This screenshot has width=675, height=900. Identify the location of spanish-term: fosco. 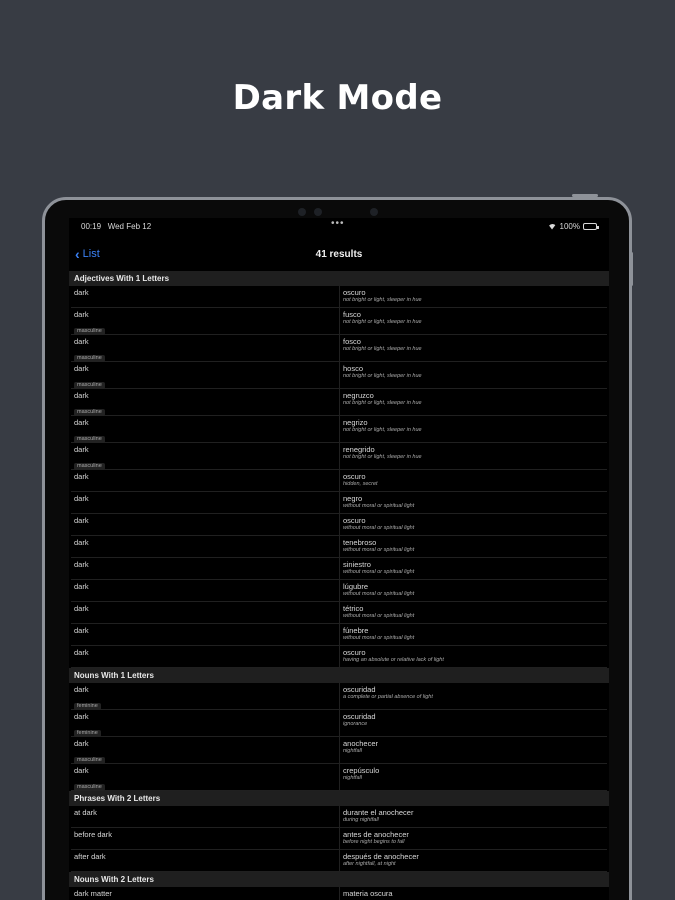
(352, 341).